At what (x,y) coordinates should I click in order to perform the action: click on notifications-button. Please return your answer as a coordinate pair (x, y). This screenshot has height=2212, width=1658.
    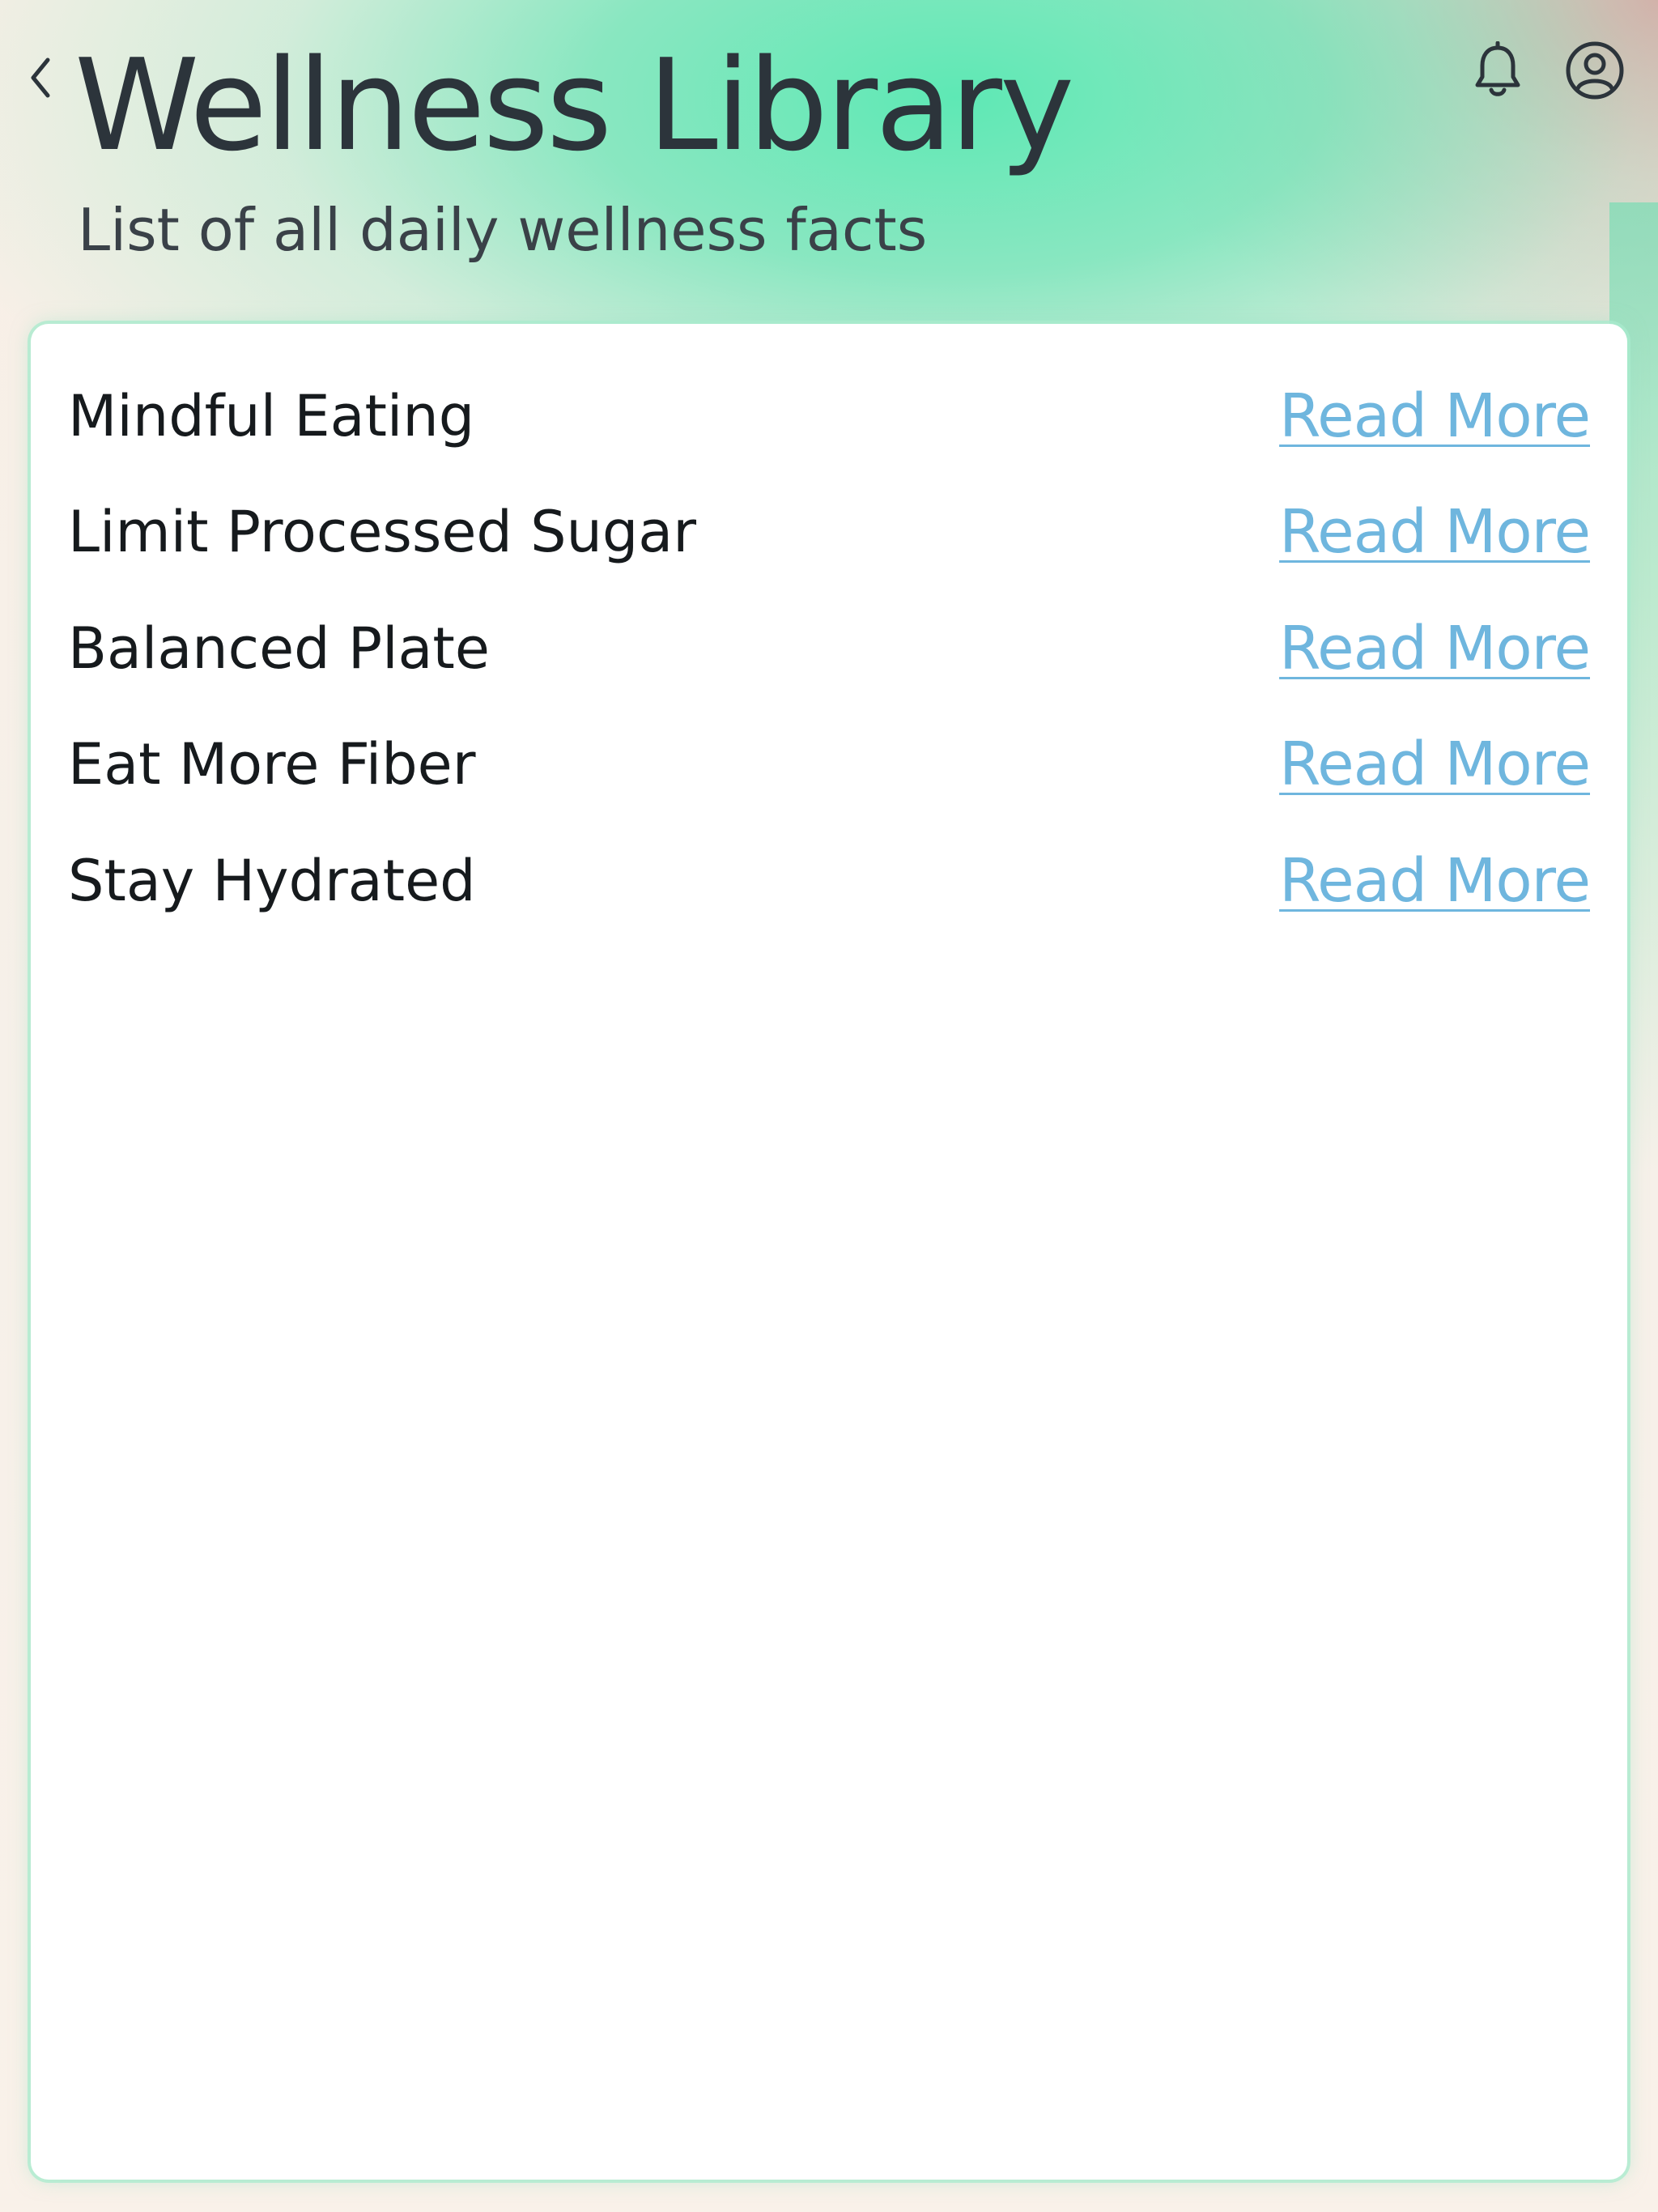
    Looking at the image, I should click on (1498, 72).